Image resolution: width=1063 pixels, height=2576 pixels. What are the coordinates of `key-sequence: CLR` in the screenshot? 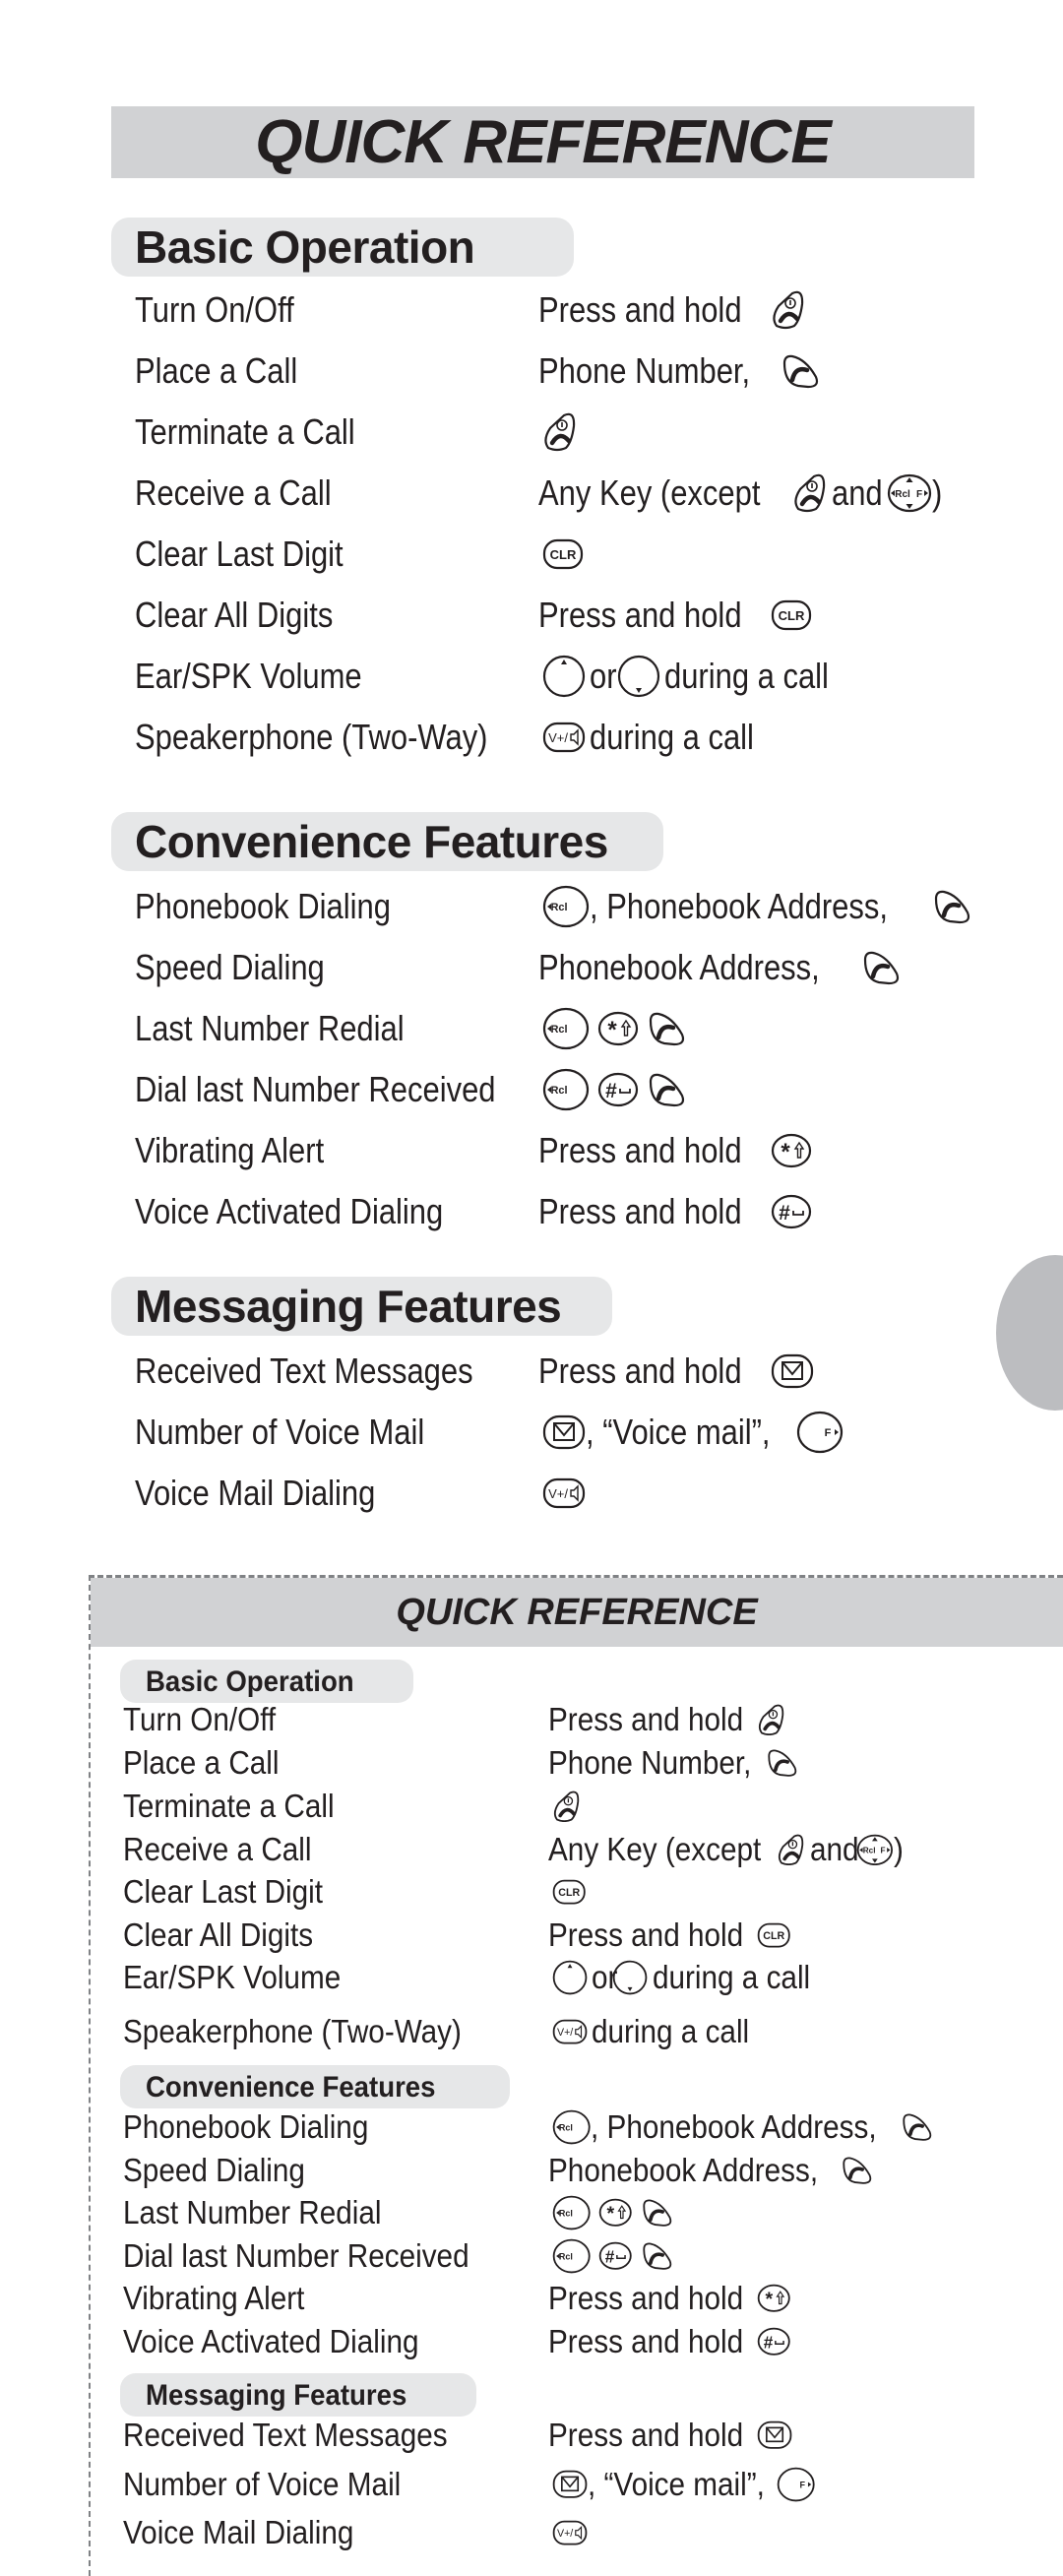 It's located at (563, 554).